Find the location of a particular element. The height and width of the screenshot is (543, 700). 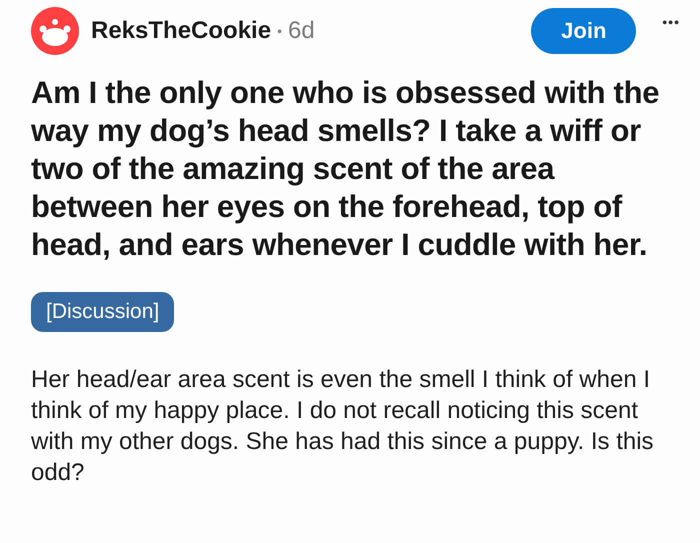

author-name: ReksTheCookie is located at coordinates (181, 31).